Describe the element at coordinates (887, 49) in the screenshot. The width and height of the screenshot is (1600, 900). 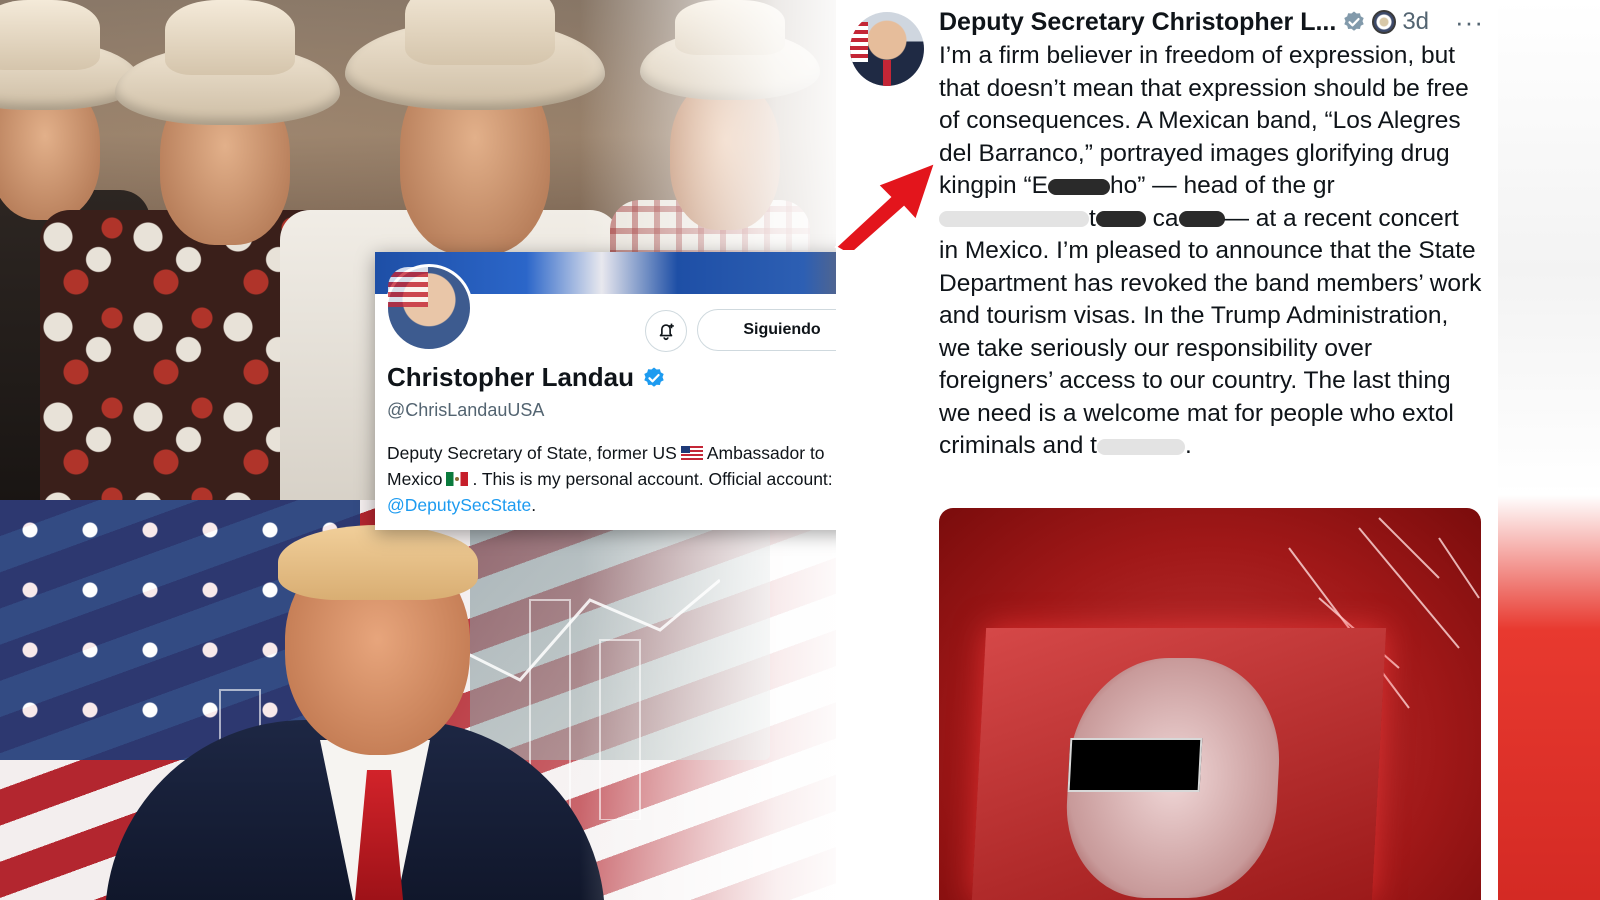
I see `tweet-author-avatar` at that location.